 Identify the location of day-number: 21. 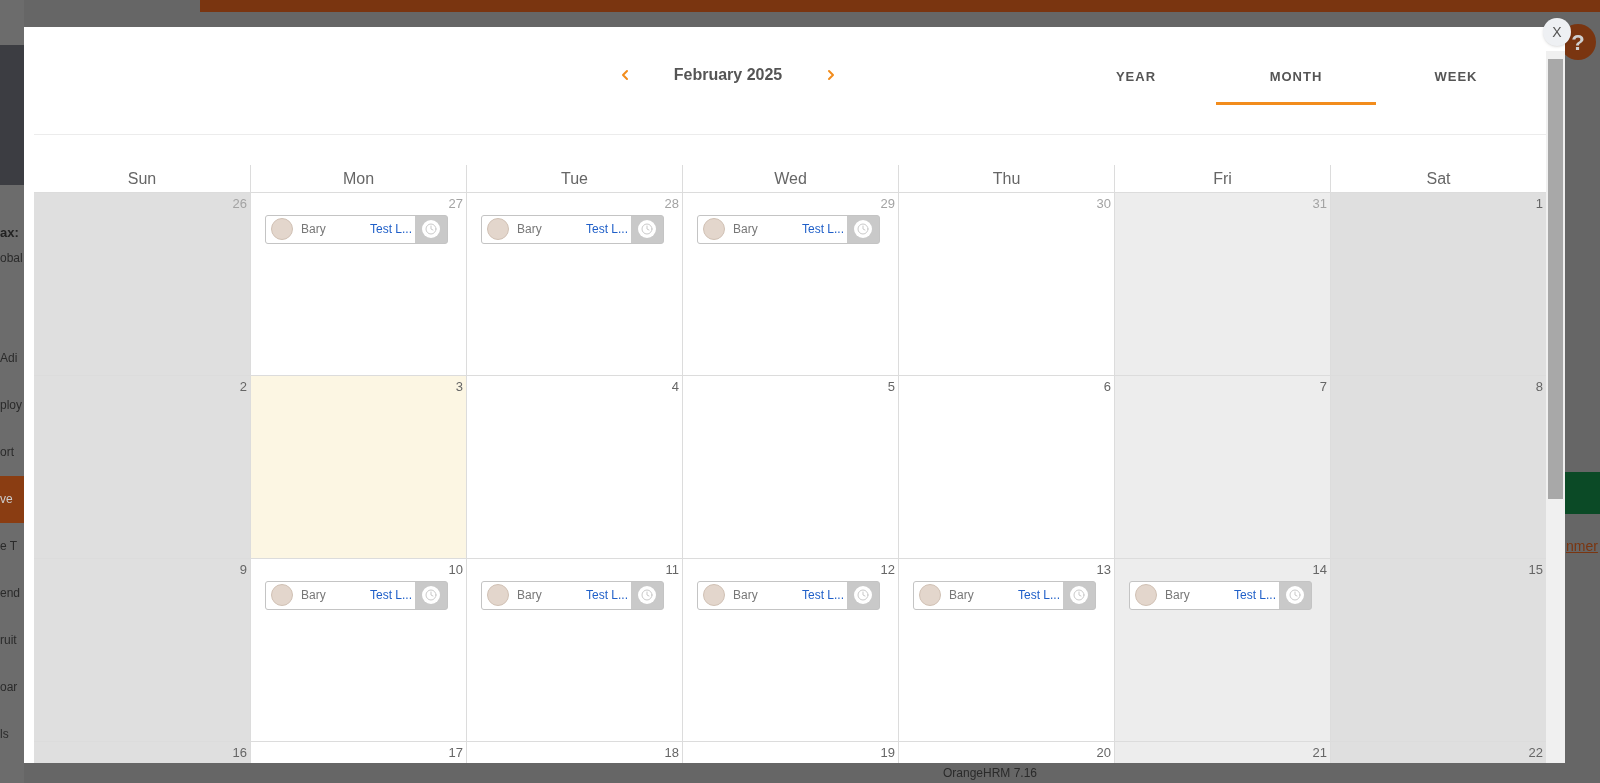
(1320, 753).